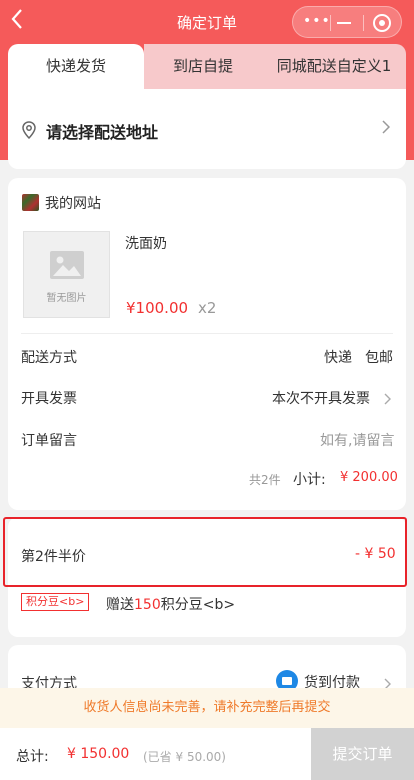 Image resolution: width=414 pixels, height=780 pixels. Describe the element at coordinates (379, 358) in the screenshot. I see `shipping-fee-value: 包邮` at that location.